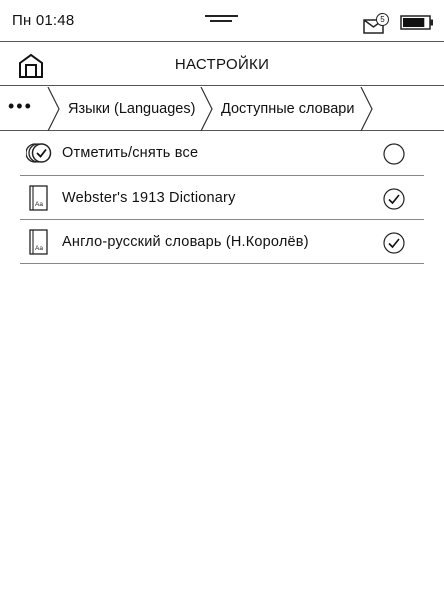 This screenshot has width=444, height=600. I want to click on list-item-label: Webster's 1913 Dictionary, so click(149, 198).